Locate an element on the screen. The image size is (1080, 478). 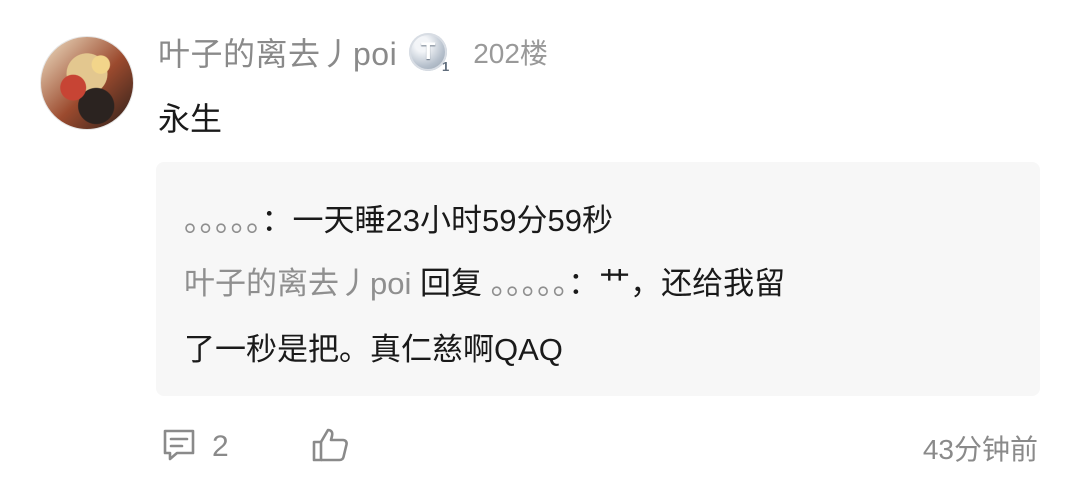
post-header: 叶子的离去丿poi T 1 202楼 is located at coordinates (353, 52).